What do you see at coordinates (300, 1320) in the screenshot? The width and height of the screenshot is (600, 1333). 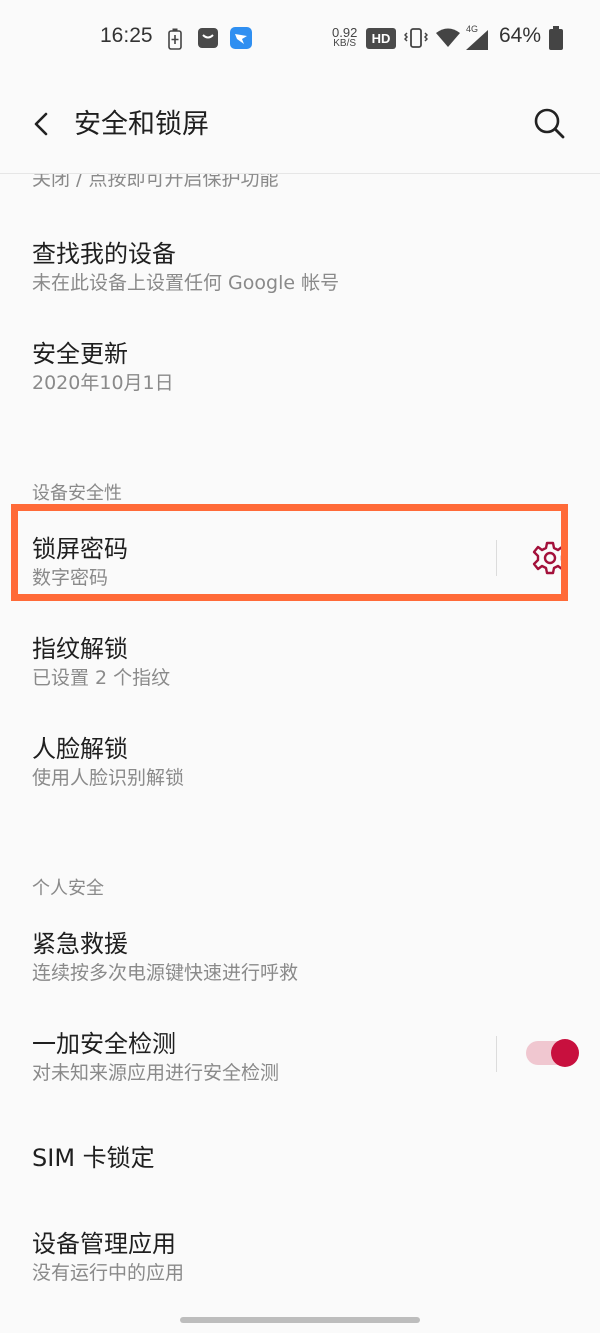 I see `home-indicator` at bounding box center [300, 1320].